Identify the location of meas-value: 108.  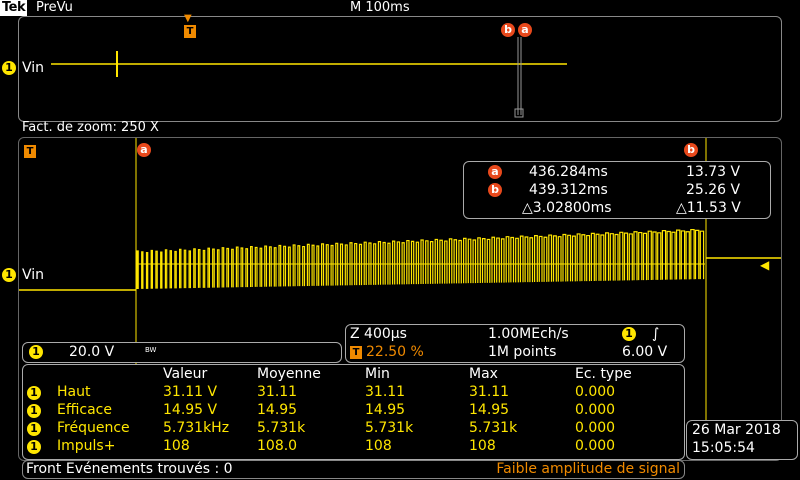
(176, 446).